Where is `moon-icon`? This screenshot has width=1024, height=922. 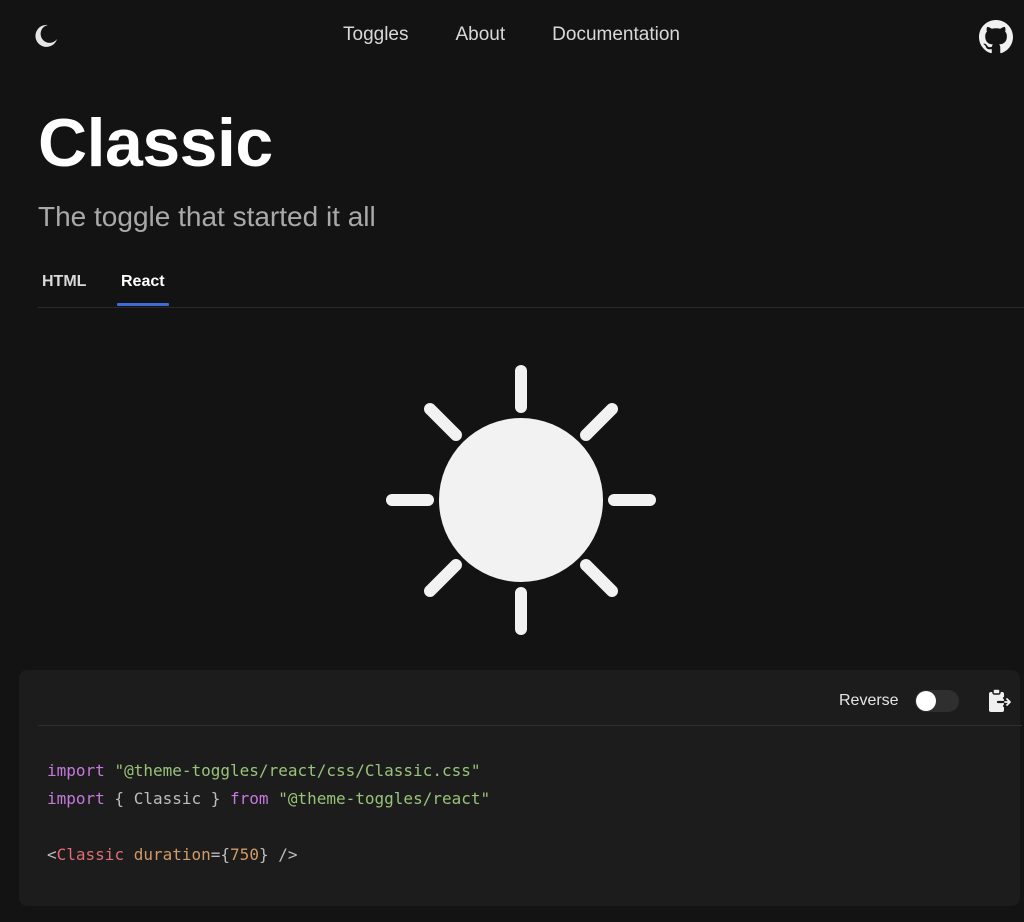 moon-icon is located at coordinates (45, 36).